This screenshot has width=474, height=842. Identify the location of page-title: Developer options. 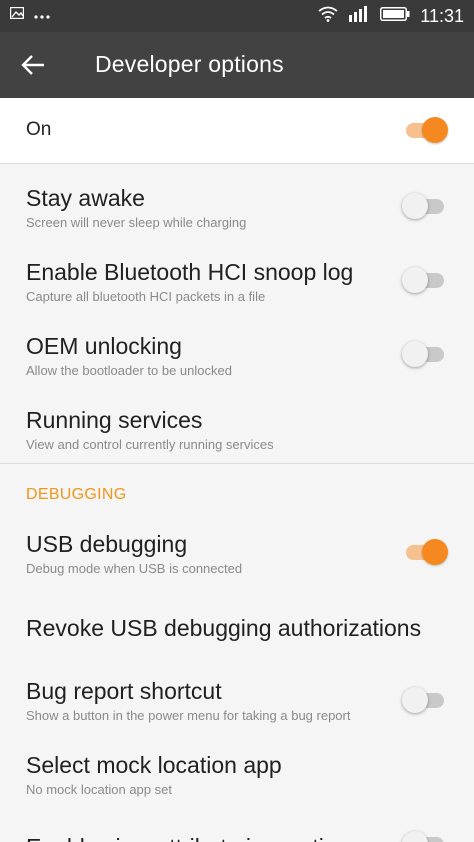
(189, 64).